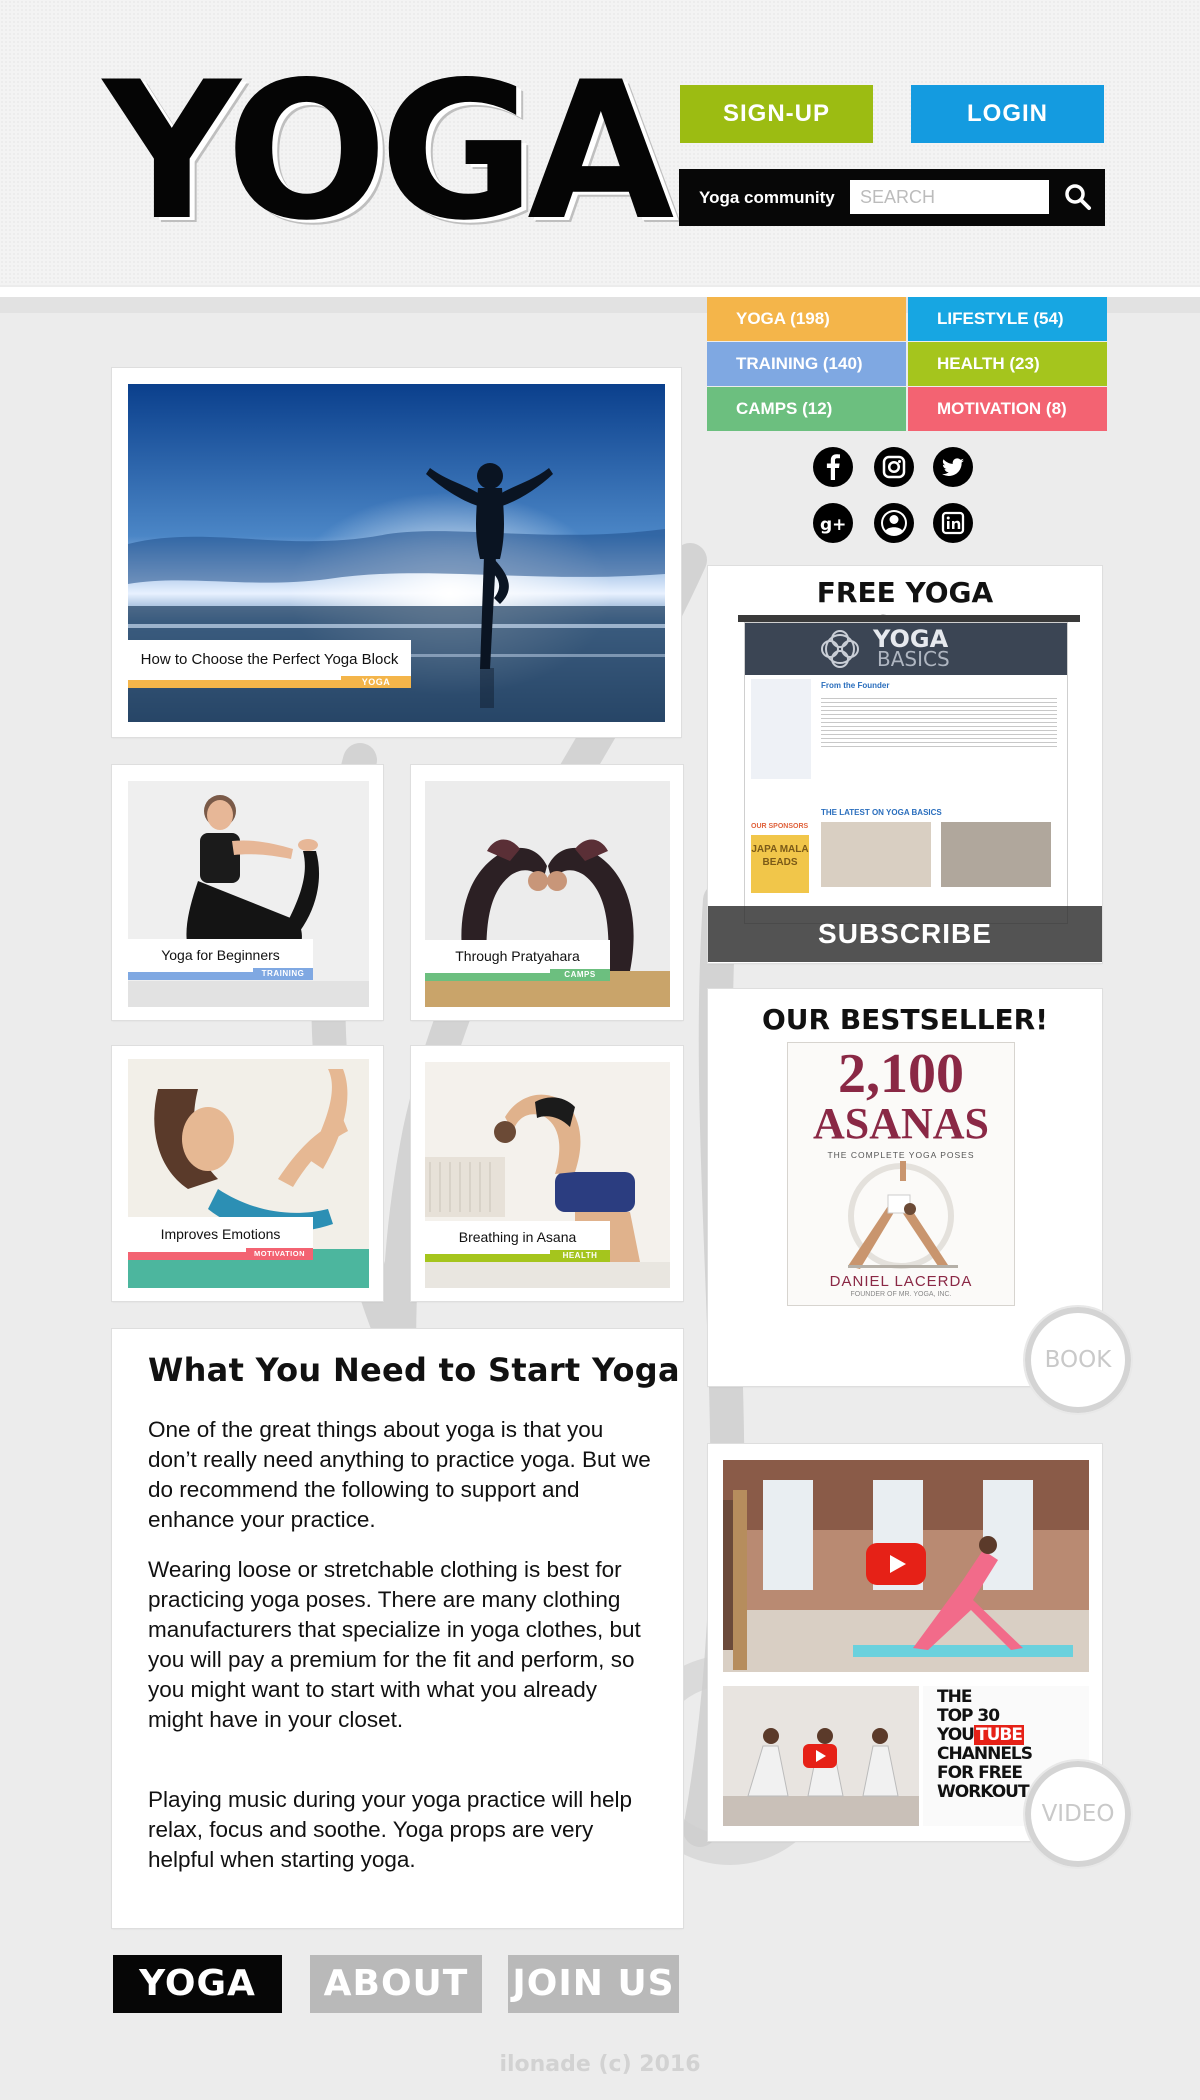 Image resolution: width=1200 pixels, height=2100 pixels. What do you see at coordinates (806, 364) in the screenshot?
I see `category-training: TRAINING (140)` at bounding box center [806, 364].